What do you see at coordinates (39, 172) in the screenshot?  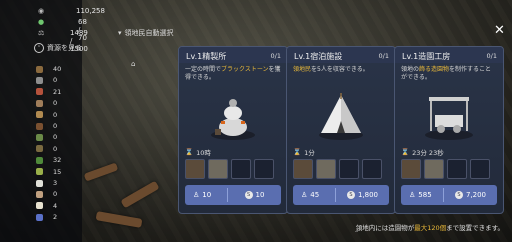 I see `flower-icon` at bounding box center [39, 172].